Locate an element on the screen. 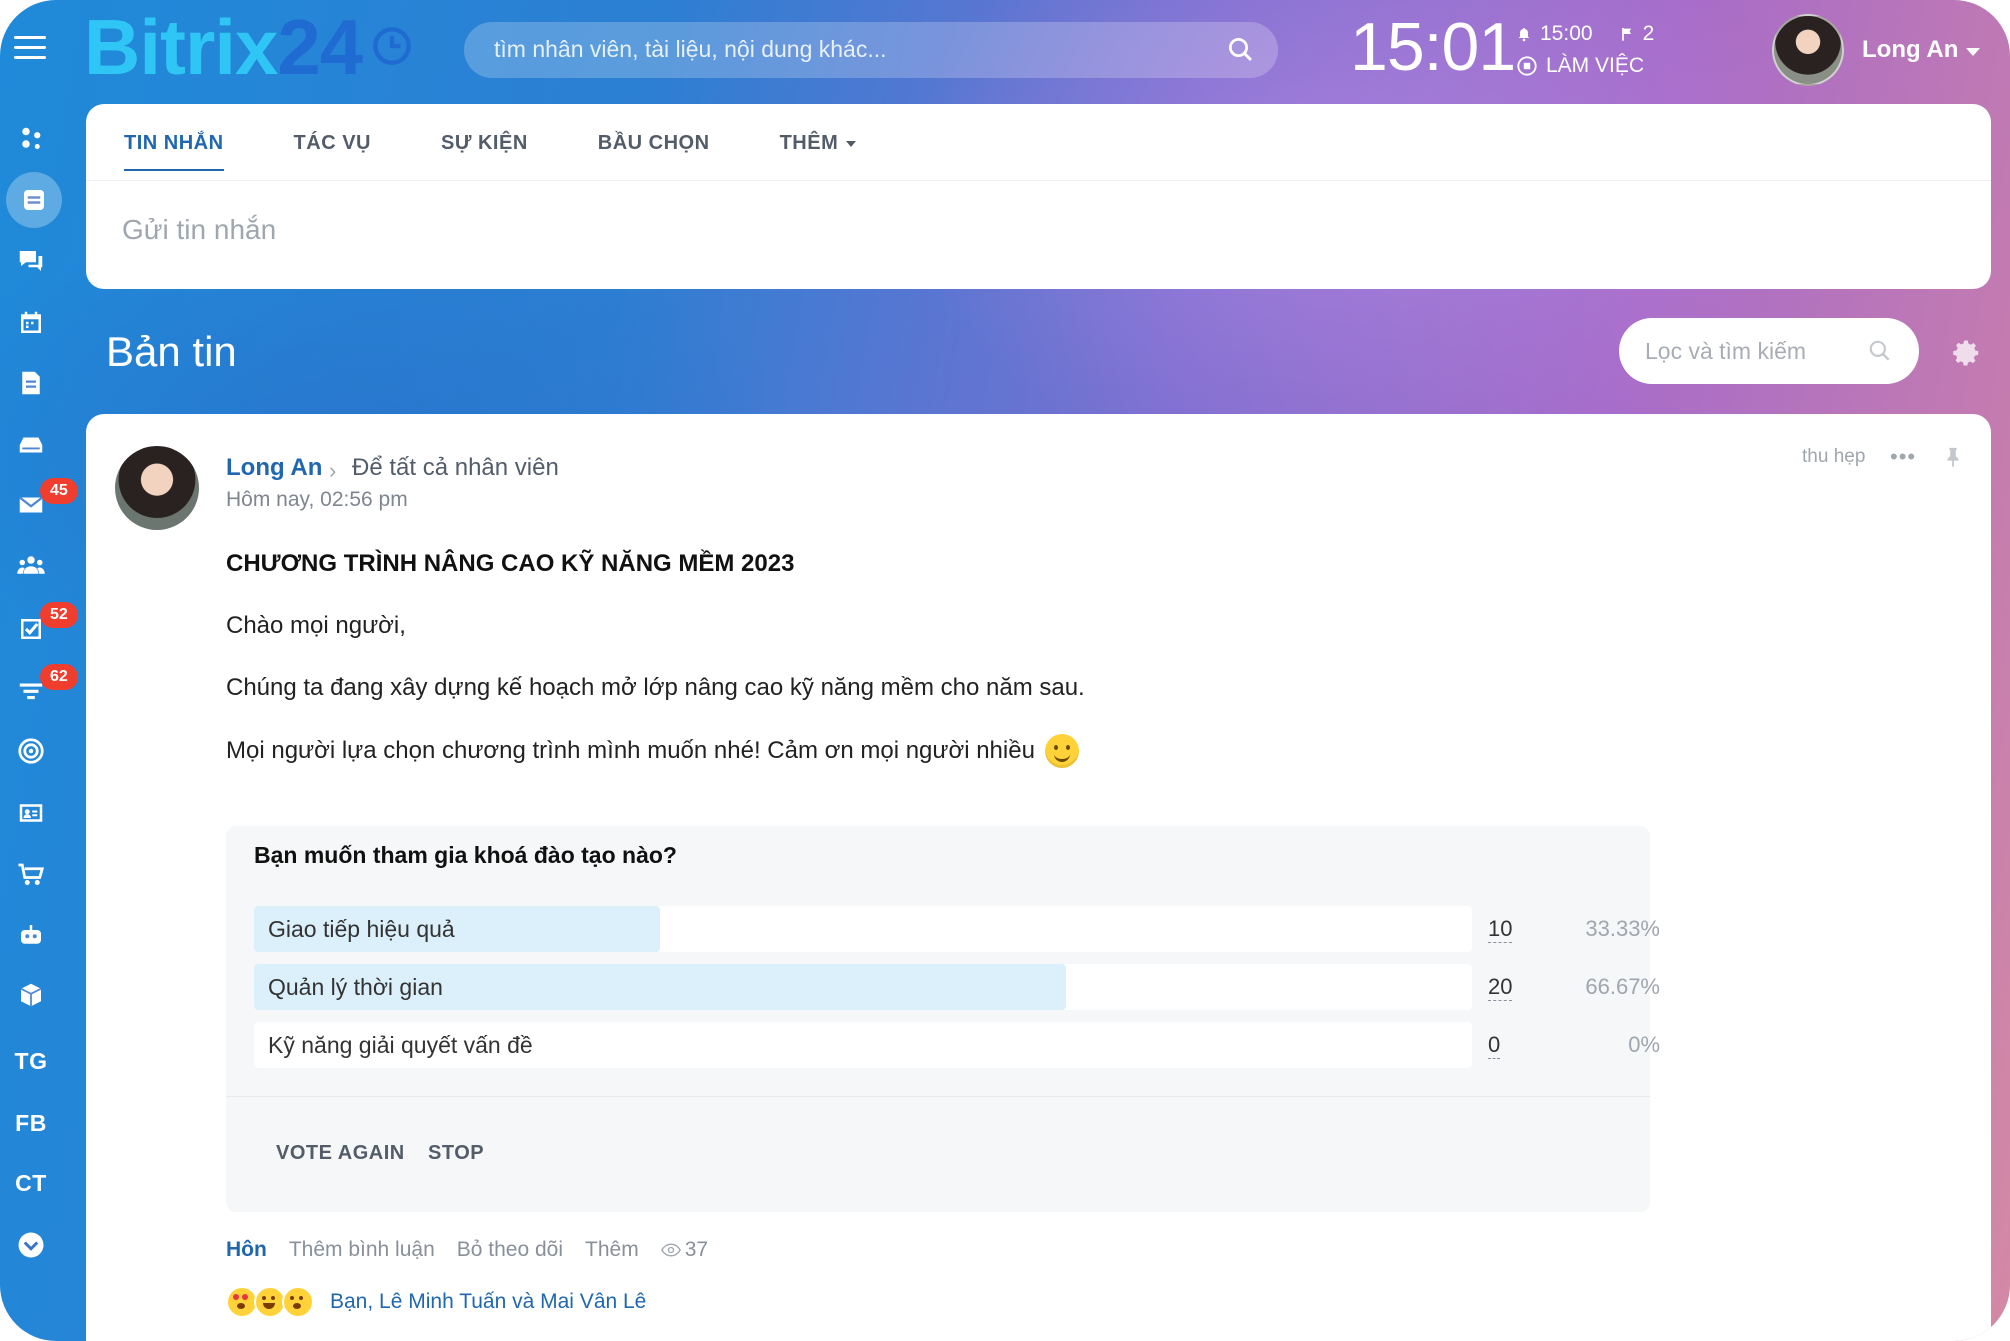 This screenshot has width=2010, height=1341. tab-events: SỰ KIỆN is located at coordinates (484, 151).